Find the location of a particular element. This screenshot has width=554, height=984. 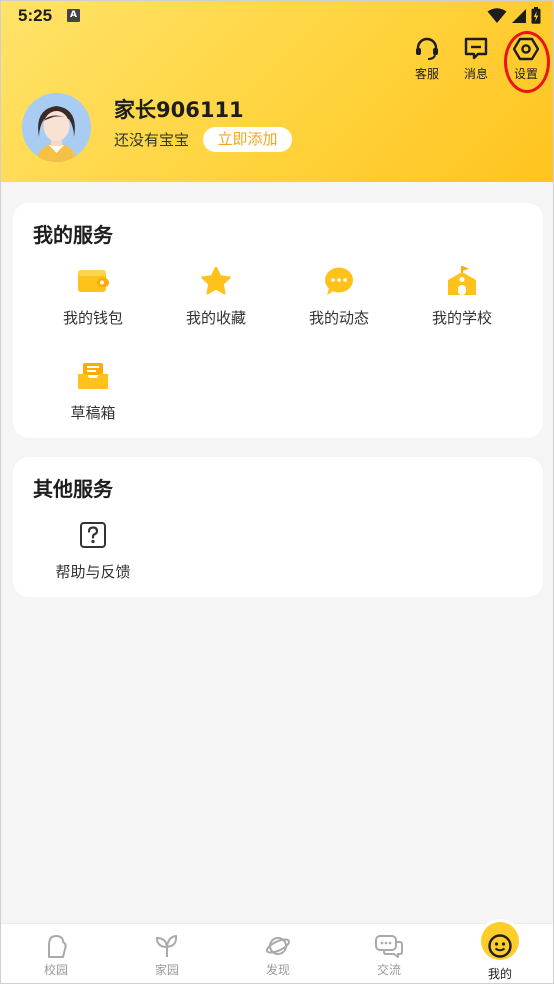

my-services-title: 我的服务 is located at coordinates (73, 235).